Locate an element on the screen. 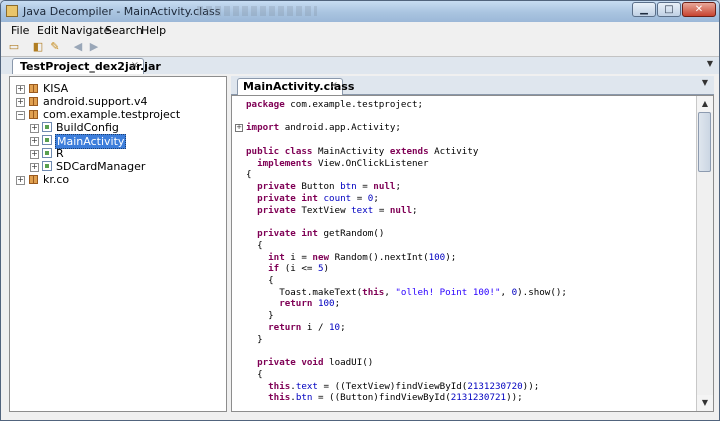 Image resolution: width=720 pixels, height=421 pixels. tab-mainactivity-class: MainActivity.class × is located at coordinates (295, 86).